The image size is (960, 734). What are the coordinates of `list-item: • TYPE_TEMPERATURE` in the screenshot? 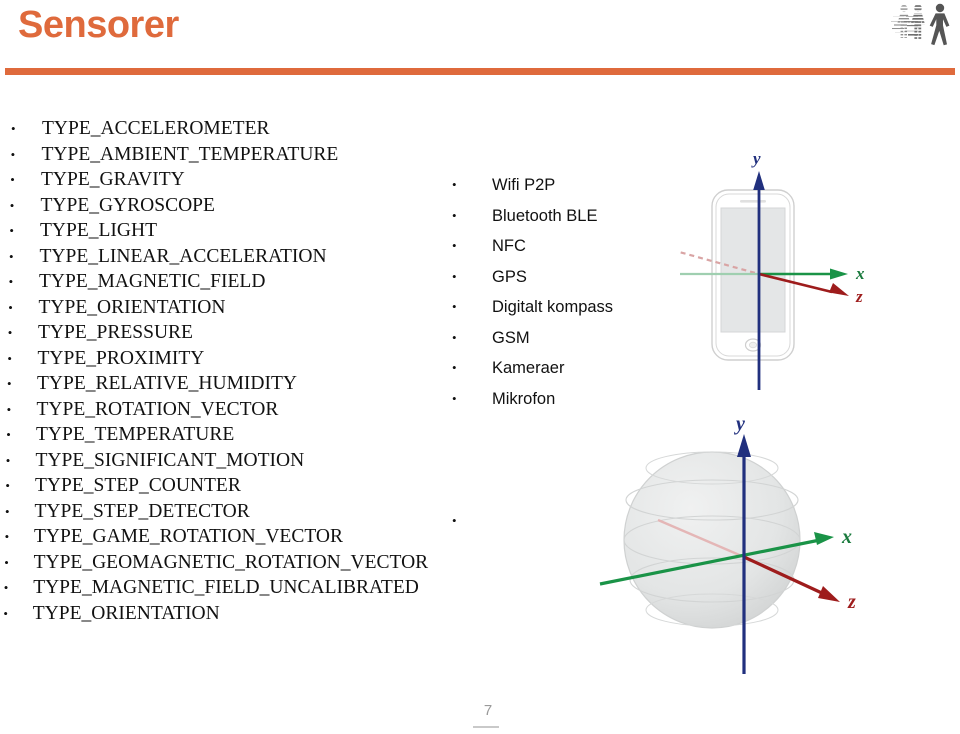 It's located at (240, 435).